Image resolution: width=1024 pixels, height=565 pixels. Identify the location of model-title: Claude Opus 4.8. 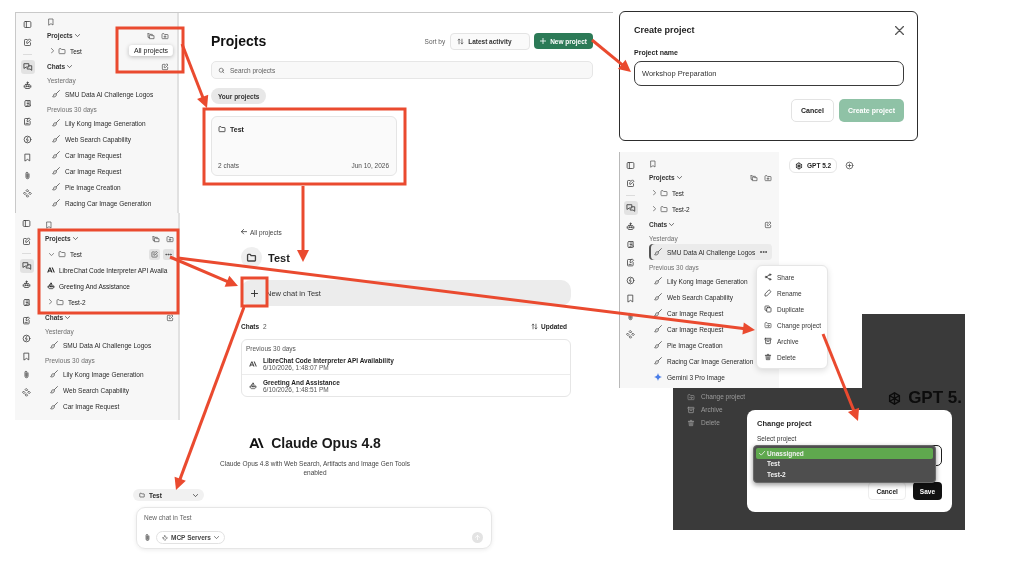
(326, 443).